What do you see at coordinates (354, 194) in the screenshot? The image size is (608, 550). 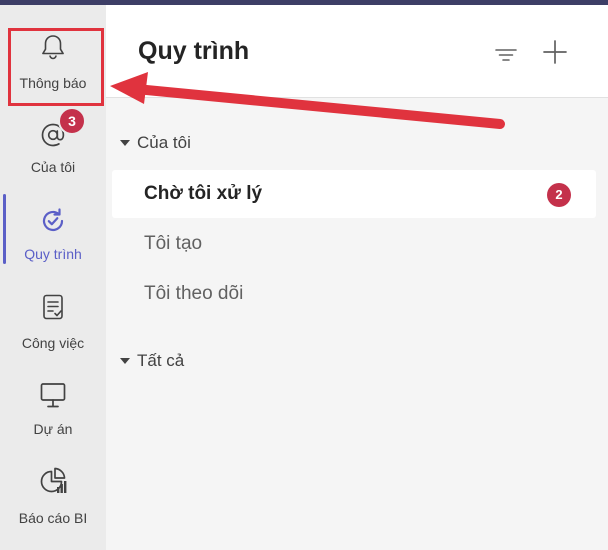 I see `list-item-pending: Chờ tôi xử lý 2` at bounding box center [354, 194].